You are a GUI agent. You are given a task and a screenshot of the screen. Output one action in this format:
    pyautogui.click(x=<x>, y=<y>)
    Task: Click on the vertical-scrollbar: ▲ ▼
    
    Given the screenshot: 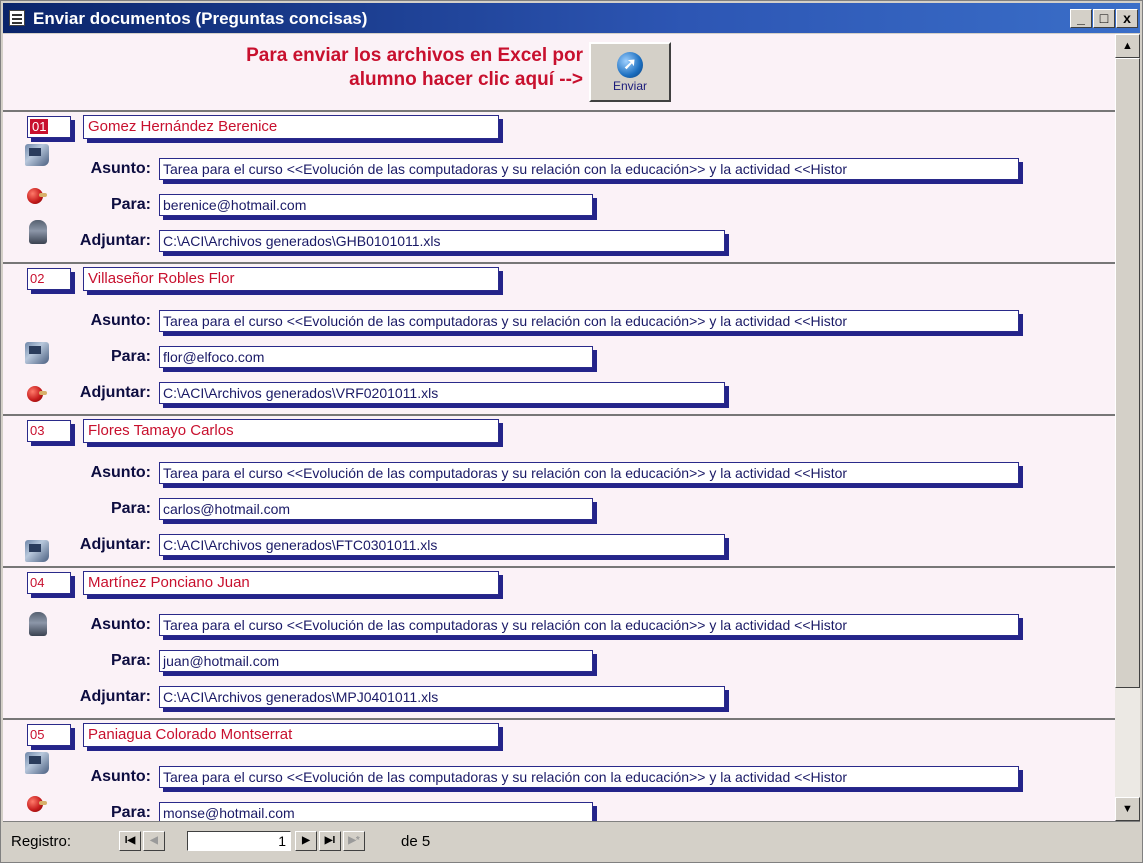 What is the action you would take?
    pyautogui.click(x=1127, y=427)
    